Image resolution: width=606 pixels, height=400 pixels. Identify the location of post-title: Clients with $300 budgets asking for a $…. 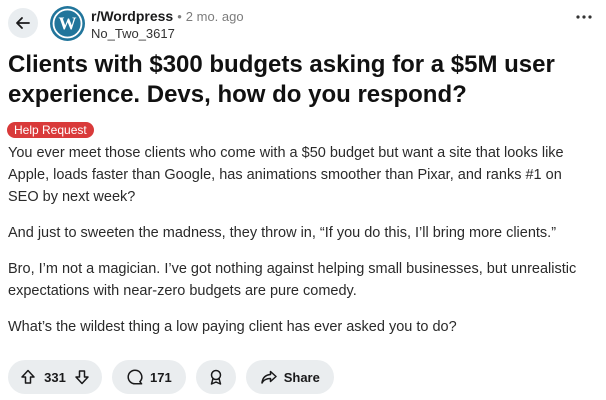
(281, 79).